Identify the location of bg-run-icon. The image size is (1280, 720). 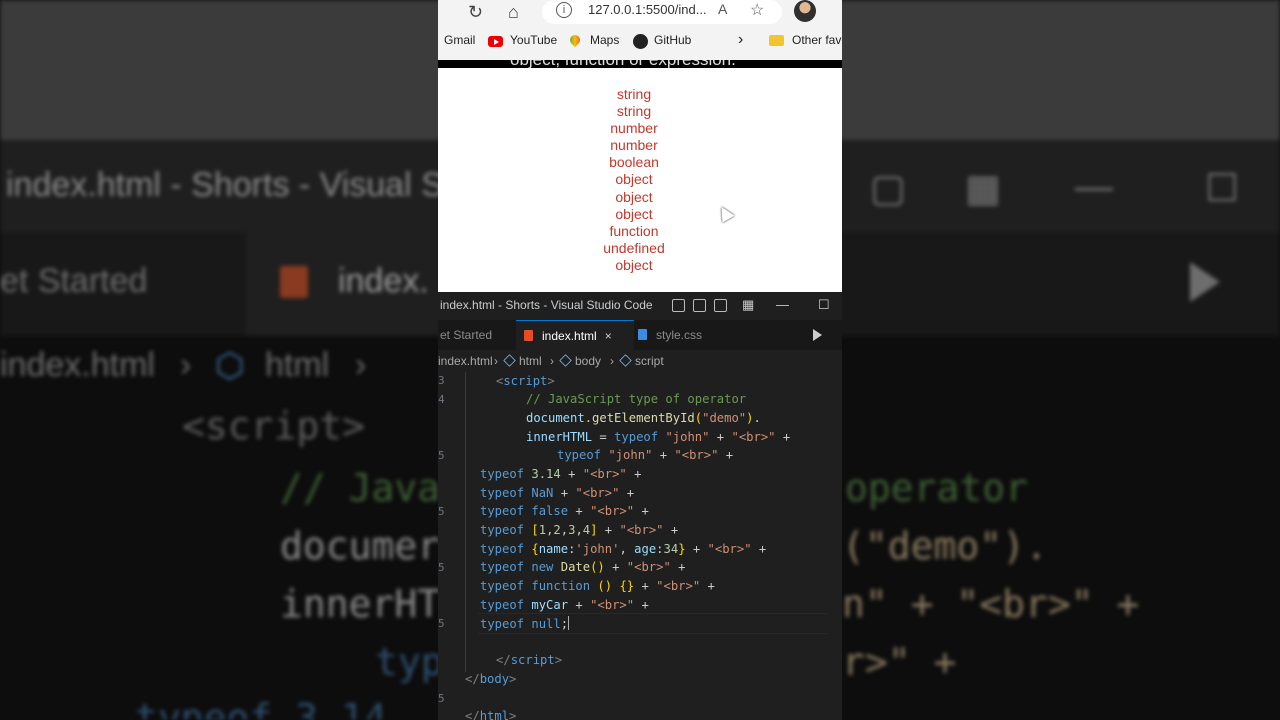
(1205, 282).